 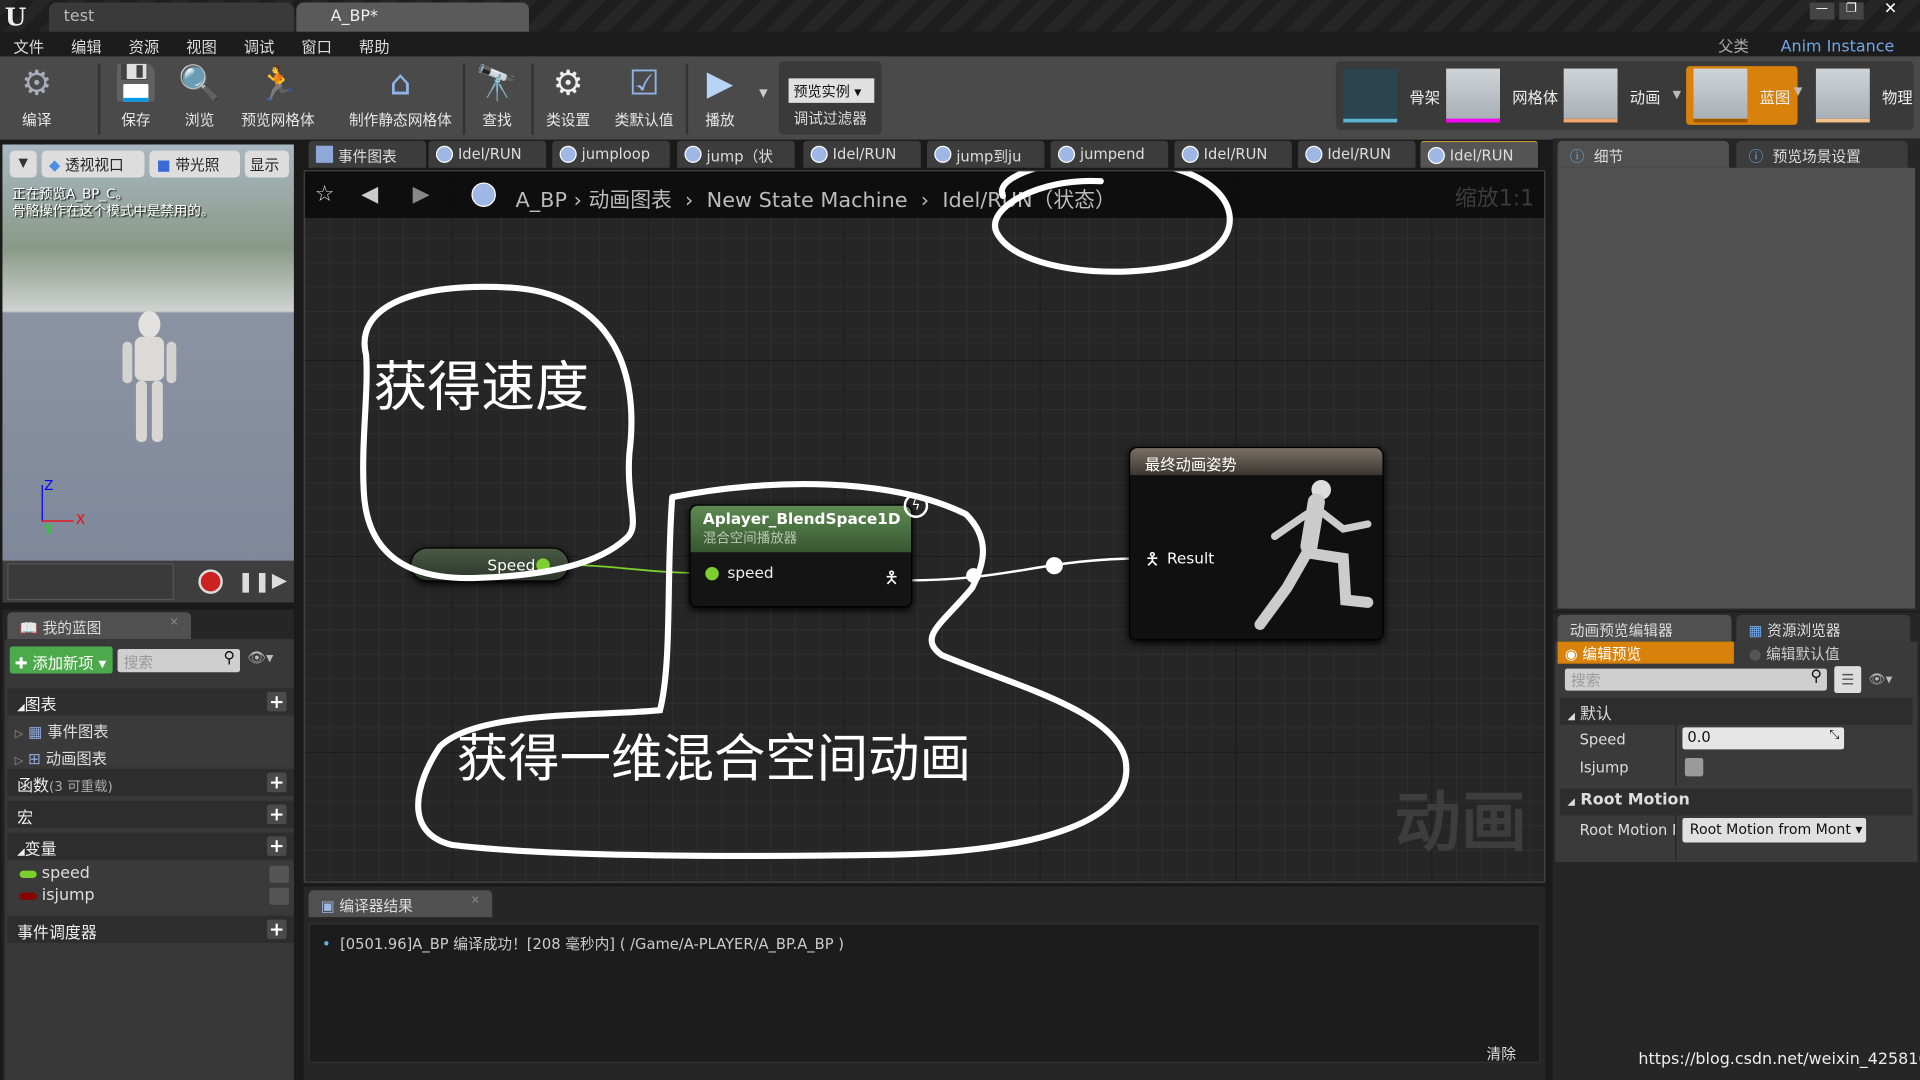 I want to click on make-static-mesh-button: ⌂ 制作静态网格体, so click(x=400, y=97).